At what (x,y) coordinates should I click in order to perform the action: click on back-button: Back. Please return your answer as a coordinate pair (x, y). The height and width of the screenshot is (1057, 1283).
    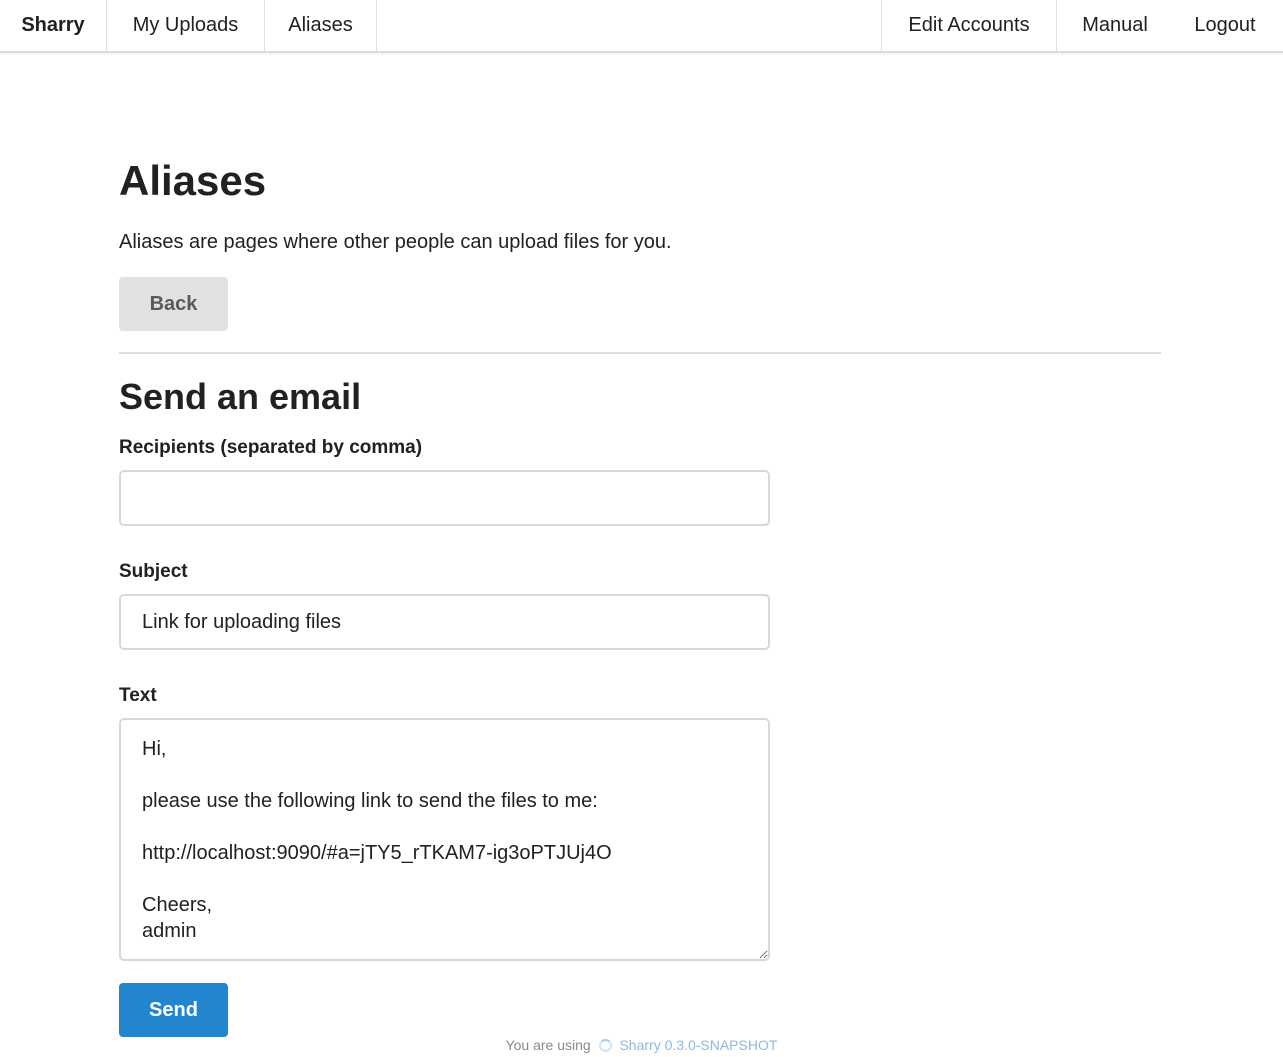
    Looking at the image, I should click on (173, 304).